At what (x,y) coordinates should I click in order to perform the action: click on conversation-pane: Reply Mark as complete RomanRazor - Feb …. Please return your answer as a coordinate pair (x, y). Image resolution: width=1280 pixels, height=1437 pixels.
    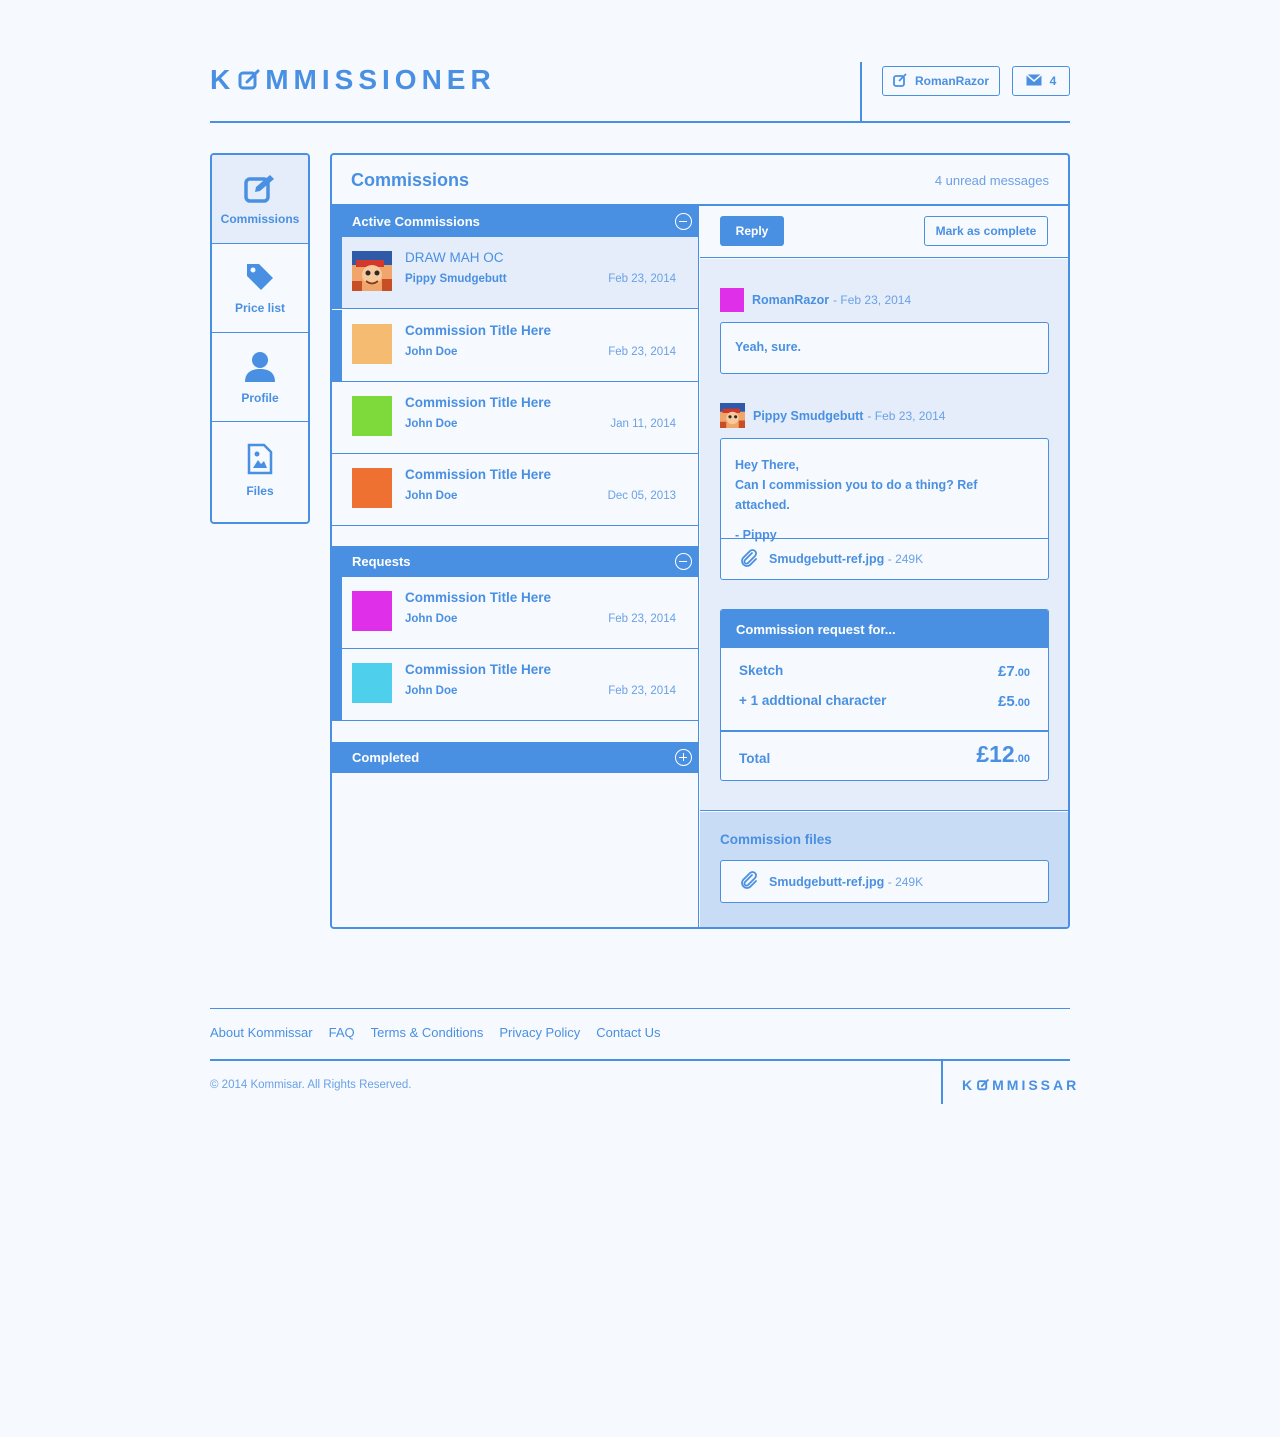
    Looking at the image, I should click on (884, 566).